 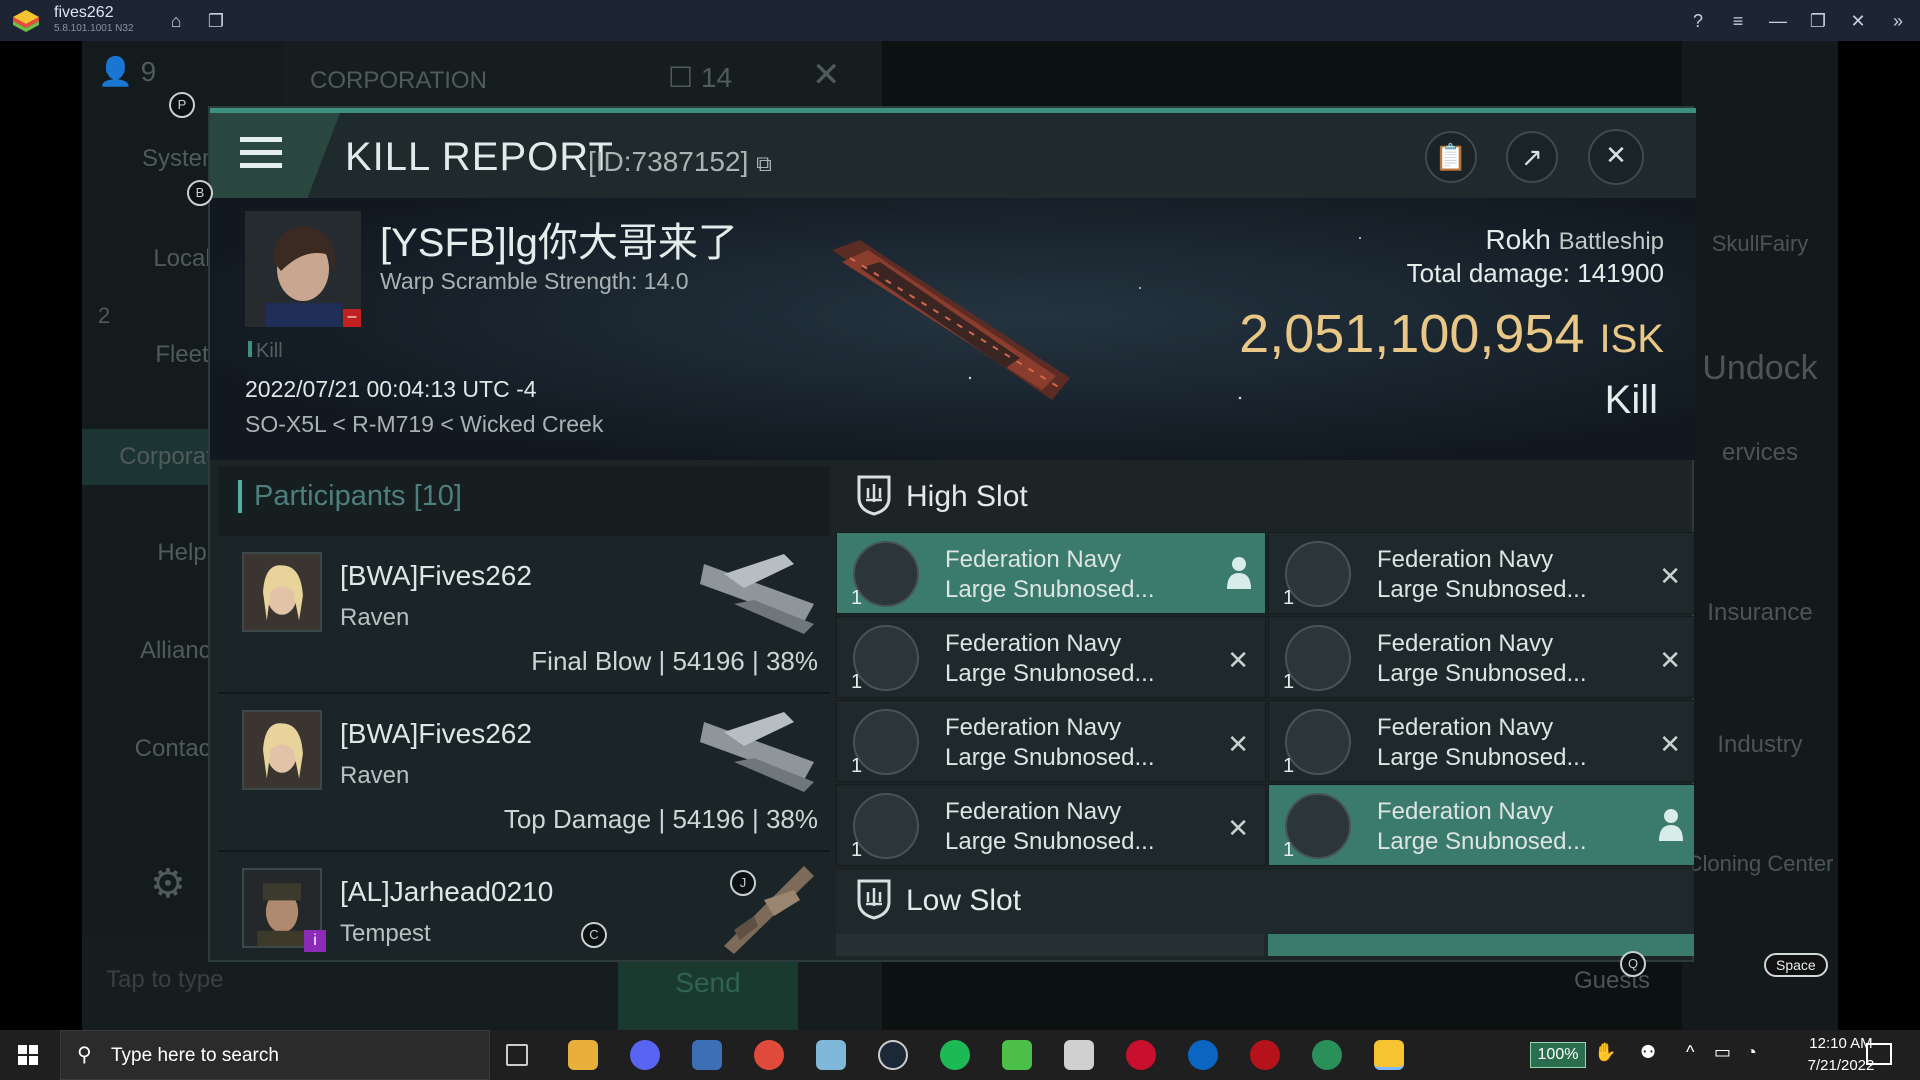 What do you see at coordinates (330, 496) in the screenshot?
I see `participants-label: Participants` at bounding box center [330, 496].